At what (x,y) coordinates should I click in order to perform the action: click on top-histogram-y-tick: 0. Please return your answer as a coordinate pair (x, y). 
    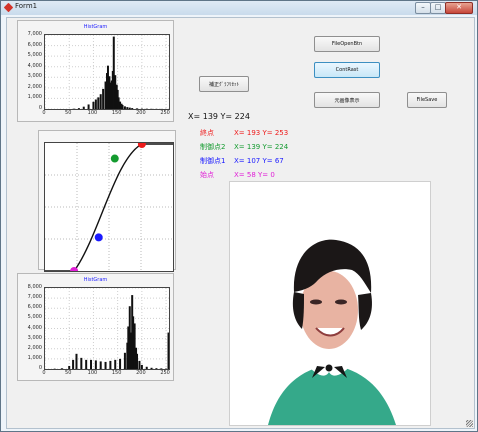
    Looking at the image, I should click on (40, 108).